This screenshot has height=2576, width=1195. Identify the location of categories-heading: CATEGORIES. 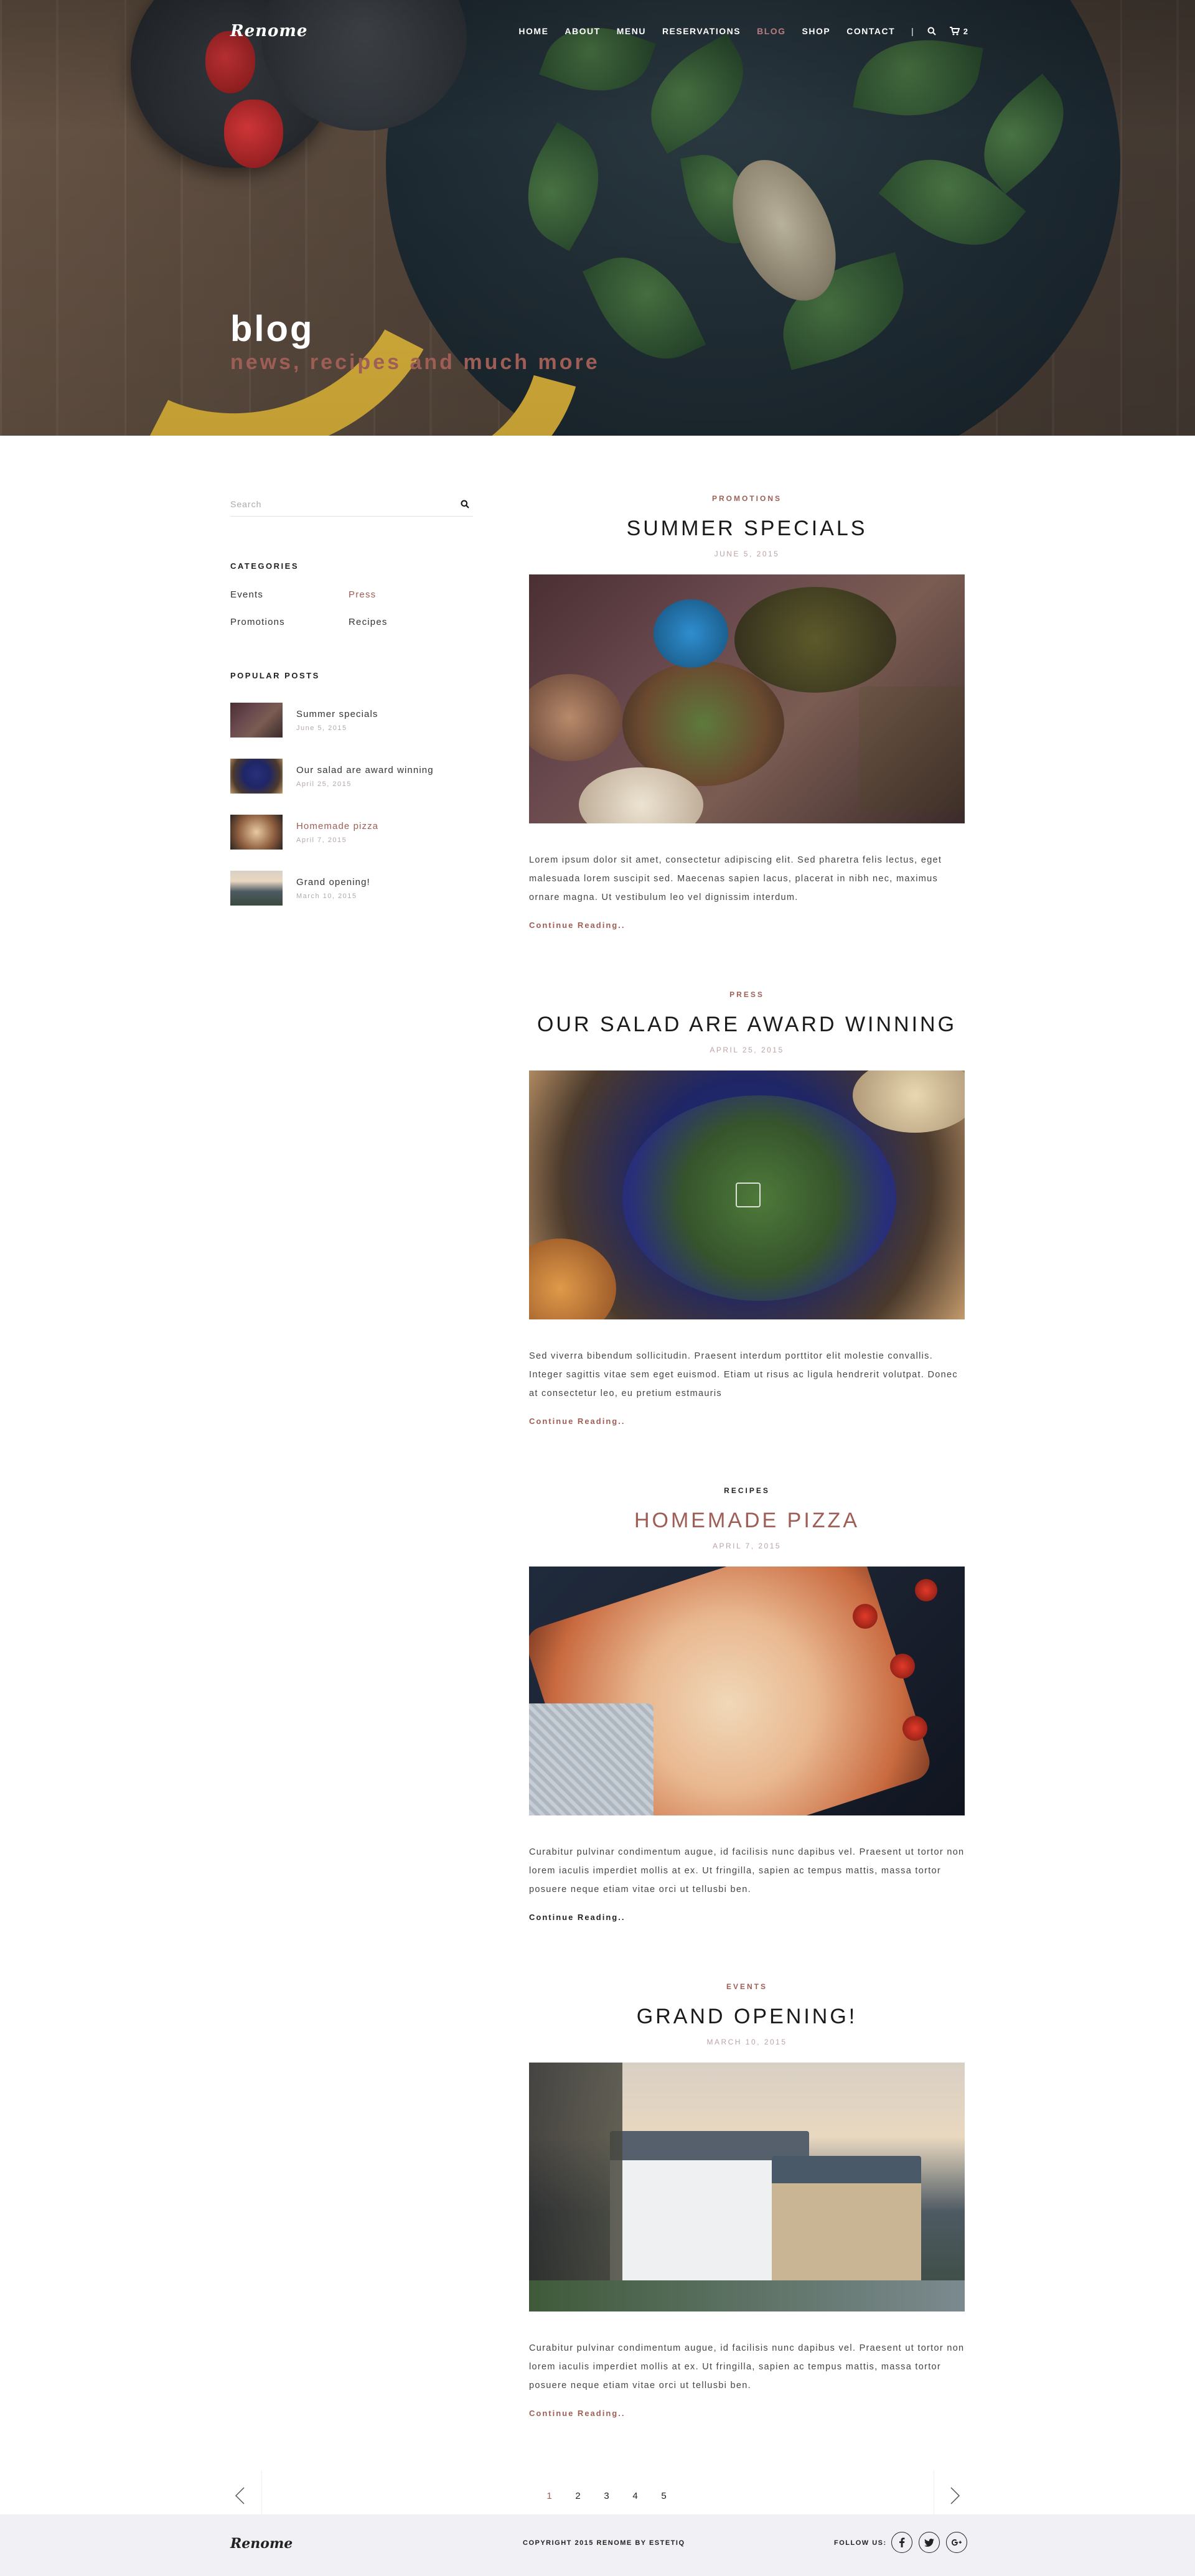
(264, 566).